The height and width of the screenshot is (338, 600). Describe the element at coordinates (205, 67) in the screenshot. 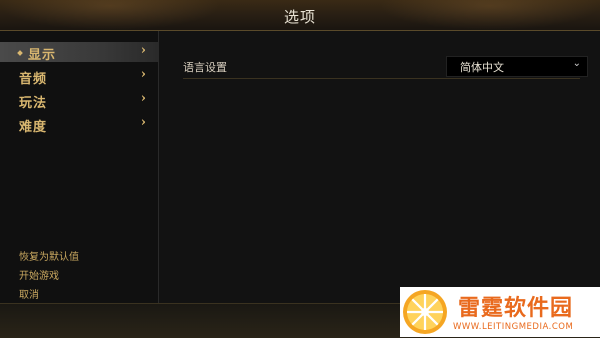

I see `language-setting-label: 语言设置` at that location.